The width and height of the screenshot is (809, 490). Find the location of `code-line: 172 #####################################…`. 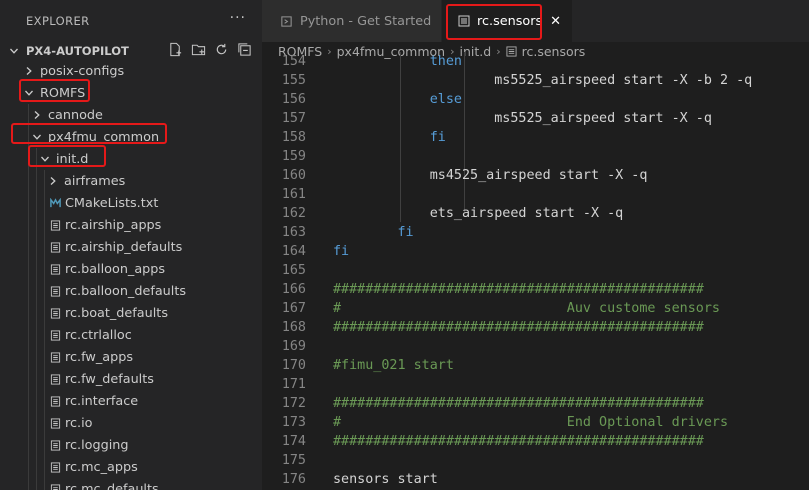

code-line: 172 #####################################… is located at coordinates (535, 403).